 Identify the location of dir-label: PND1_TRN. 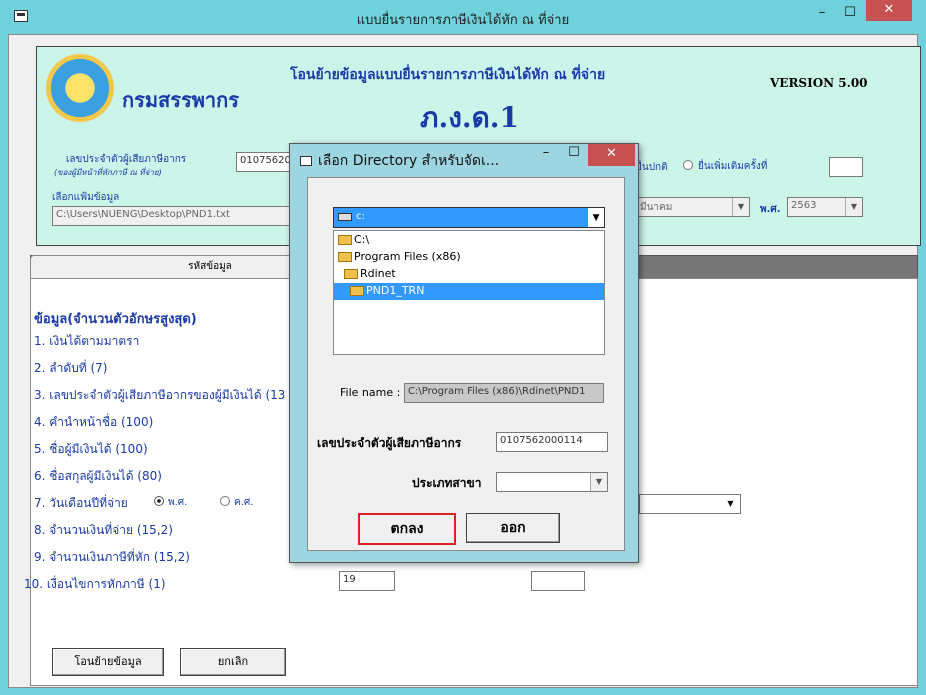
(395, 290).